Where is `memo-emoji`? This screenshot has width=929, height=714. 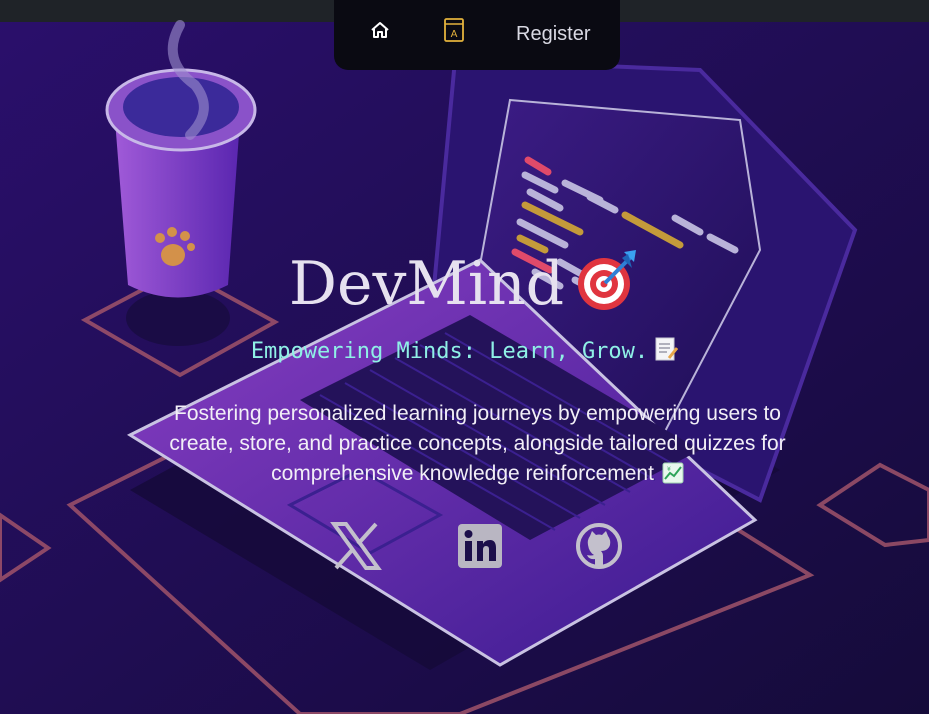 memo-emoji is located at coordinates (667, 349).